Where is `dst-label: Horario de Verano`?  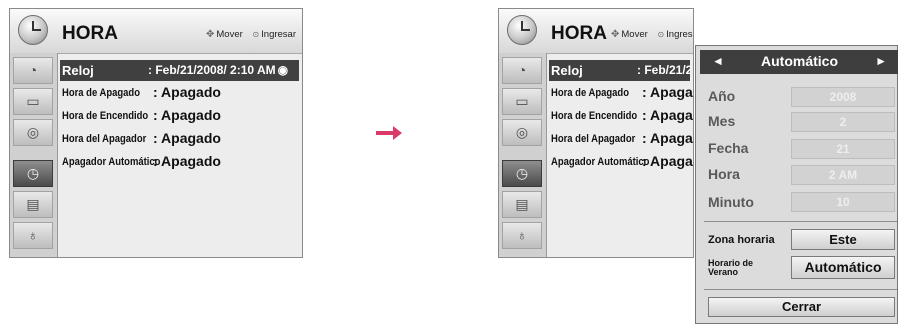 dst-label: Horario de Verano is located at coordinates (730, 268).